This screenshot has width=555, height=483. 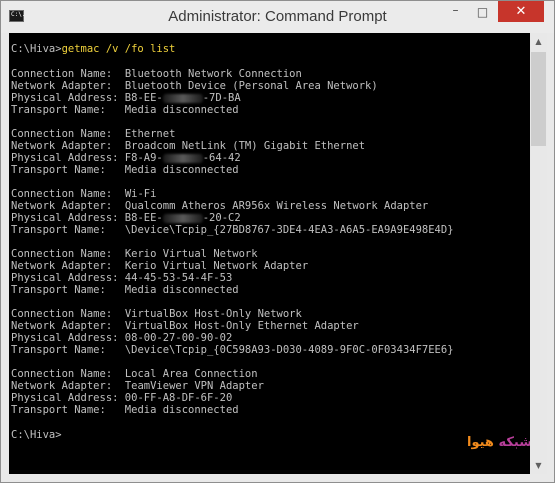 I want to click on prompt-path: C:\Hiva>, so click(x=36, y=49).